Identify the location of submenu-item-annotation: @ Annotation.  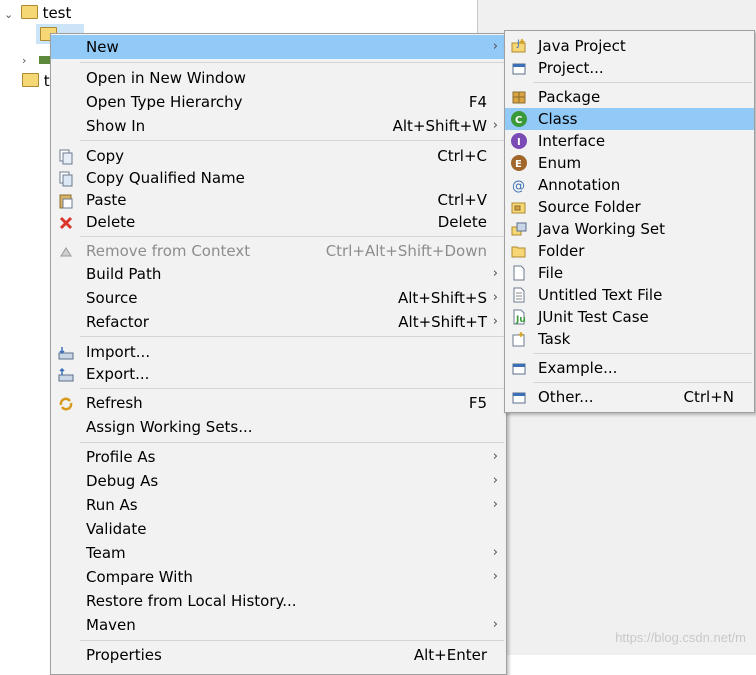
(629, 185).